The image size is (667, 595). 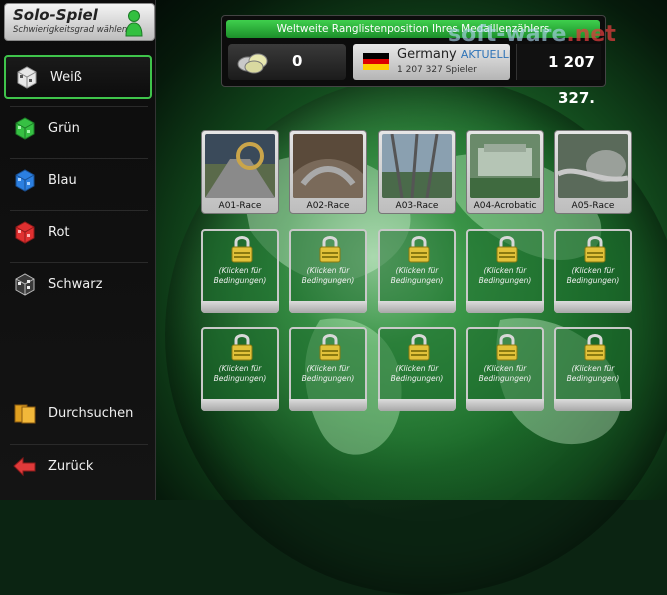 What do you see at coordinates (437, 70) in the screenshot?
I see `player-count: 1 207 327 Spieler` at bounding box center [437, 70].